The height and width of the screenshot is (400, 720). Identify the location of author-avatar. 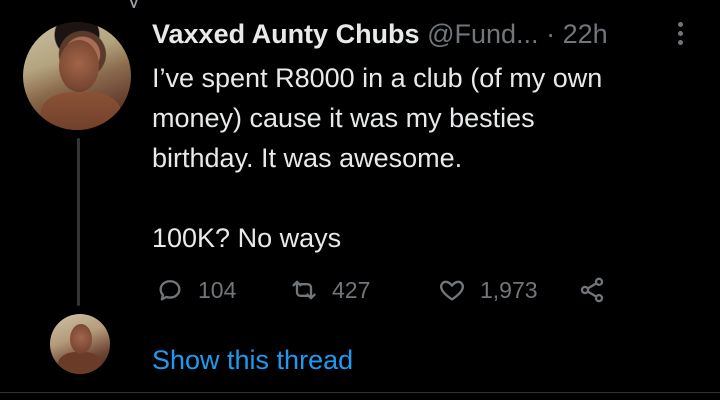
(77, 76).